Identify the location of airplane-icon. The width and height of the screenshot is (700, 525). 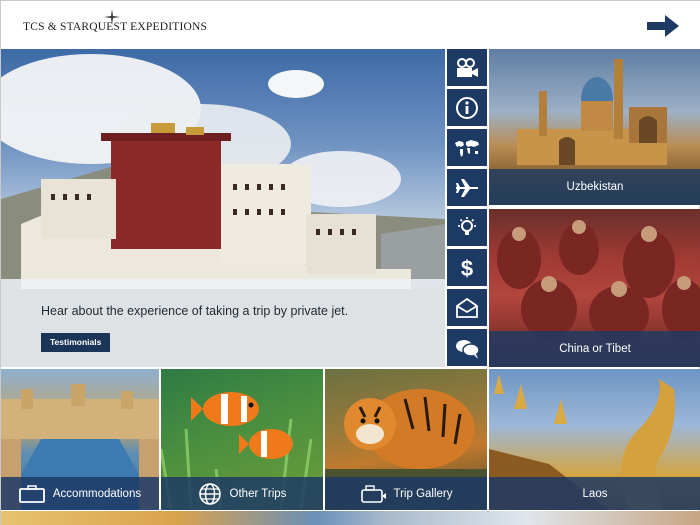
(467, 187).